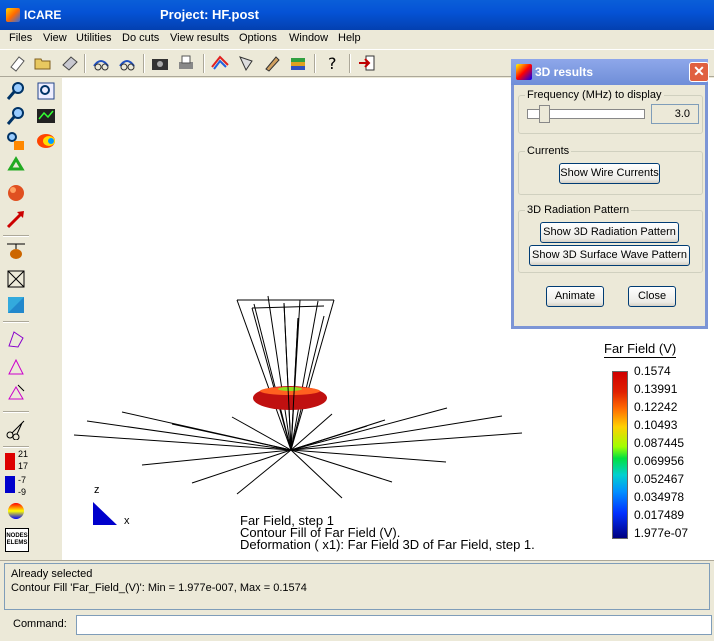 Image resolution: width=714 pixels, height=641 pixels. Describe the element at coordinates (97, 490) in the screenshot. I see `axis-z-label: z` at that location.